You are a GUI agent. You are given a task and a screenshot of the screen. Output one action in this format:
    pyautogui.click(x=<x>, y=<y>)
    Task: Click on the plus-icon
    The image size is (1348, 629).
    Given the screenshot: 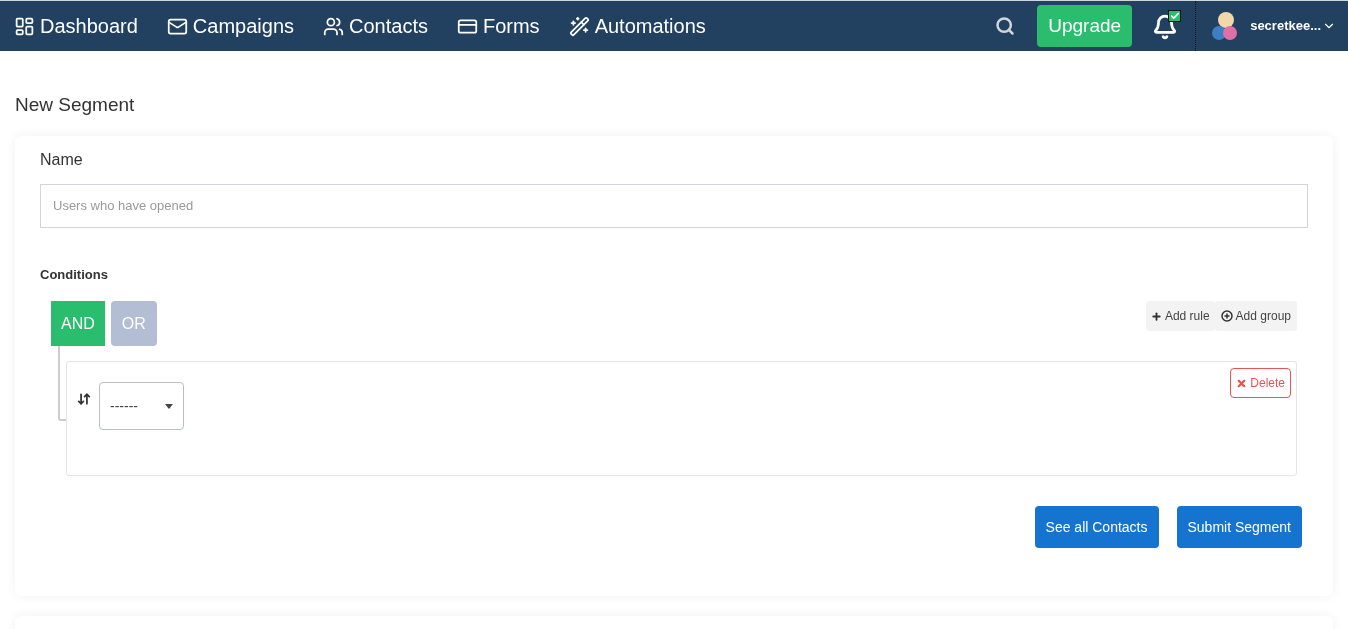 What is the action you would take?
    pyautogui.click(x=1156, y=316)
    